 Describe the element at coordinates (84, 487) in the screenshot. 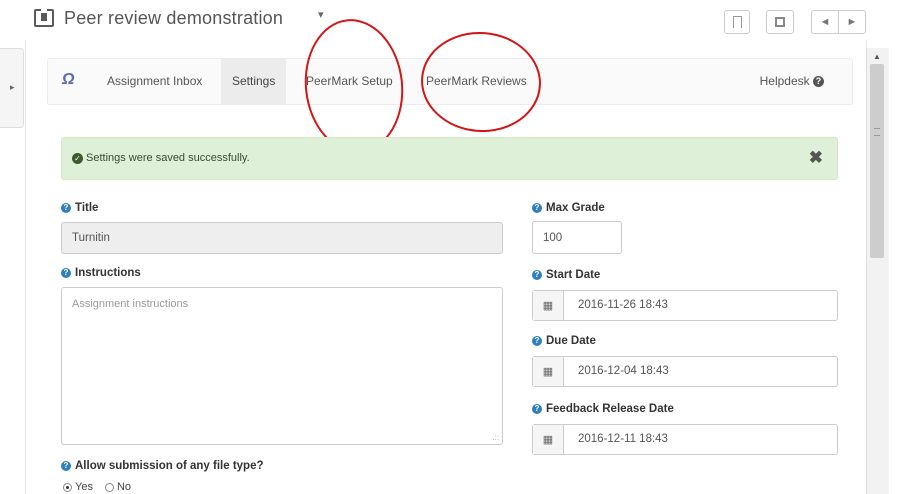

I see `radio-yes-label: Yes` at that location.